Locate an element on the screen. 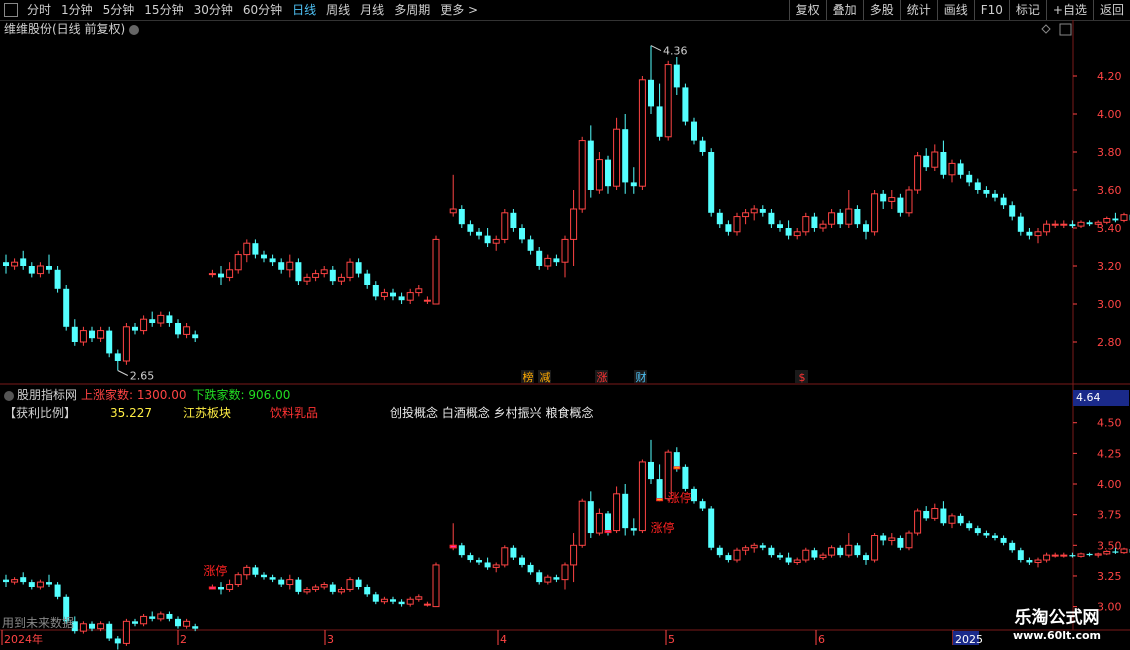 The width and height of the screenshot is (1130, 650). x-tick-label: 6 is located at coordinates (821, 639).